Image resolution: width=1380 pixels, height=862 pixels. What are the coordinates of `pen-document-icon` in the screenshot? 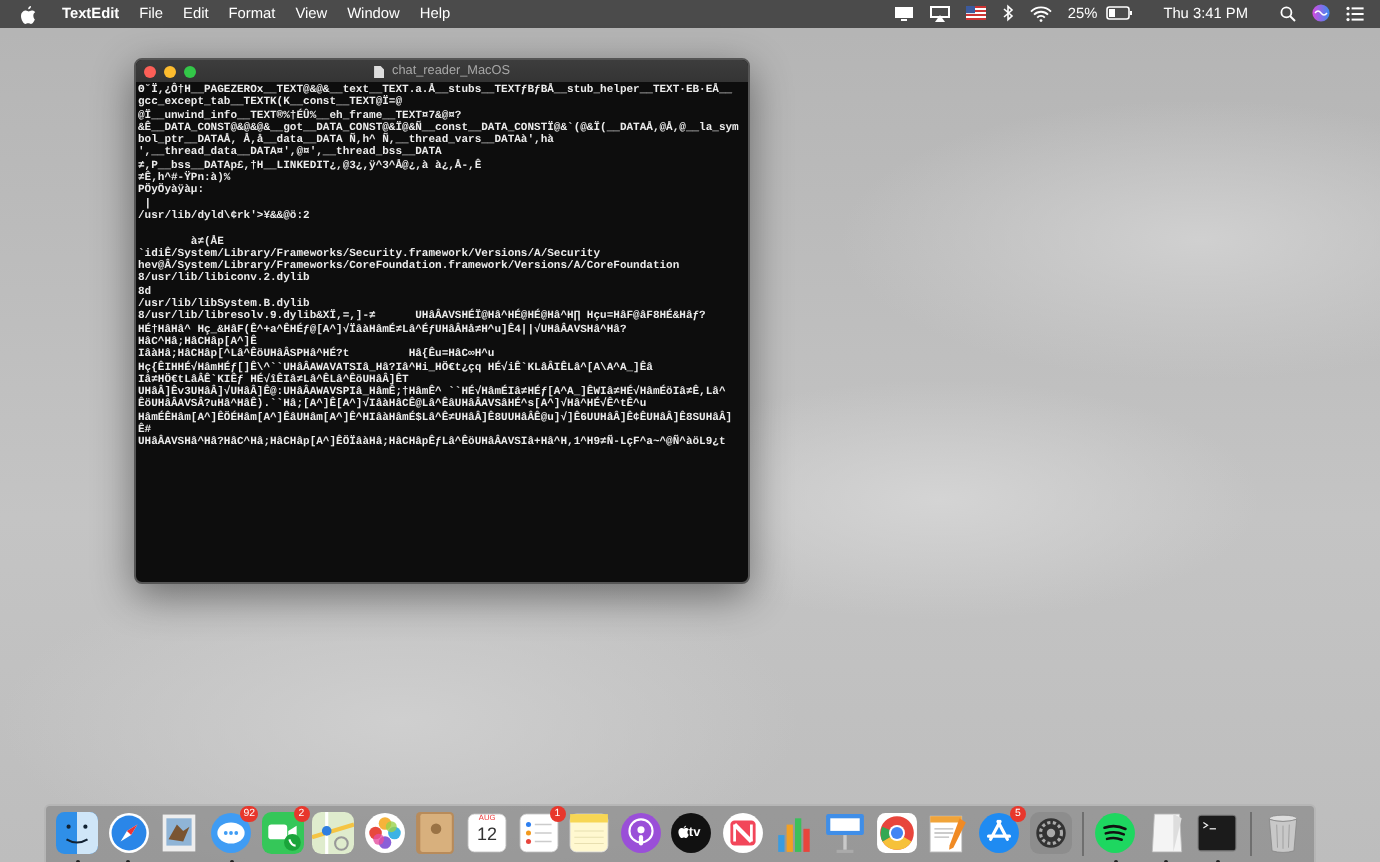 It's located at (947, 833).